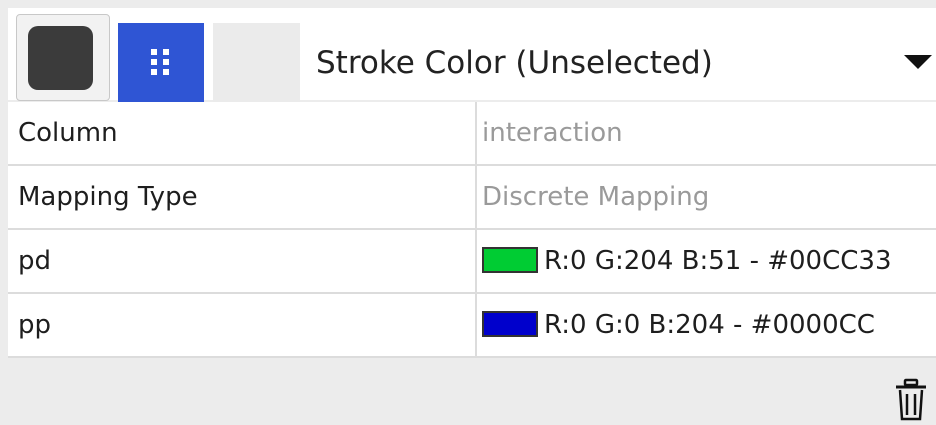  I want to click on table-row: pp R:0 G:0 B:204 - #0000CC, so click(472, 325).